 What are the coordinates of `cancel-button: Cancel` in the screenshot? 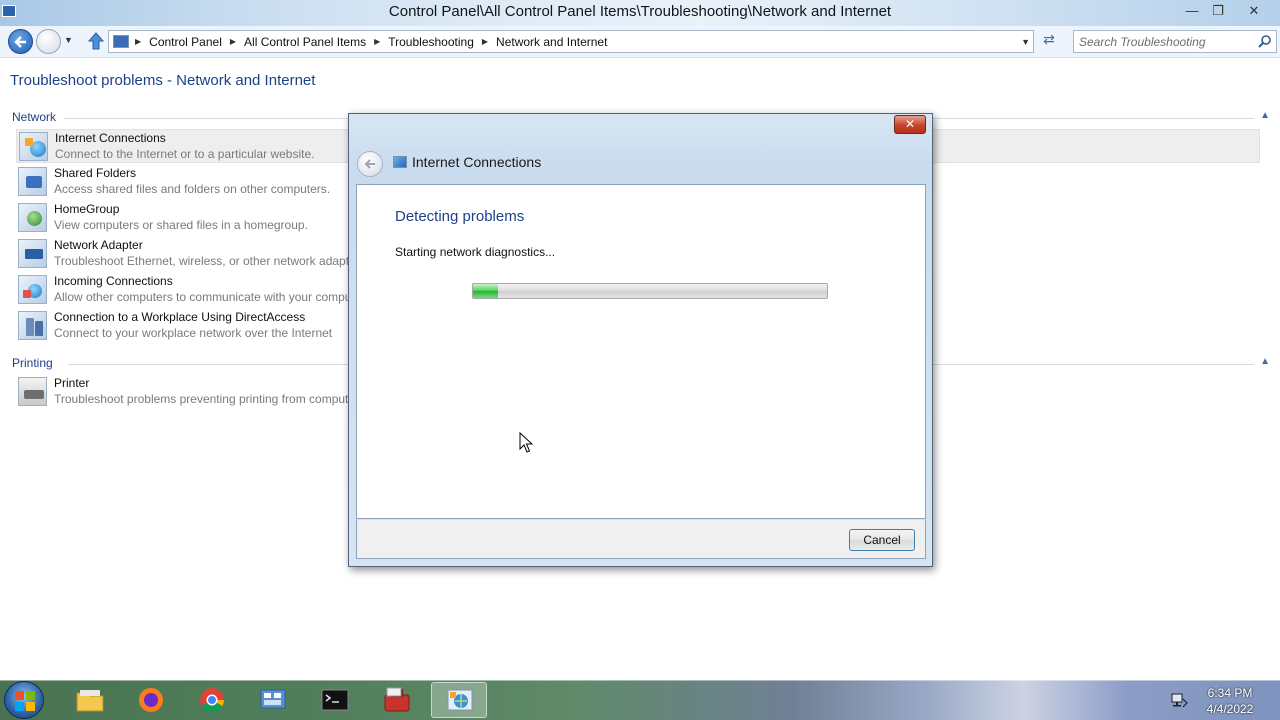 It's located at (882, 540).